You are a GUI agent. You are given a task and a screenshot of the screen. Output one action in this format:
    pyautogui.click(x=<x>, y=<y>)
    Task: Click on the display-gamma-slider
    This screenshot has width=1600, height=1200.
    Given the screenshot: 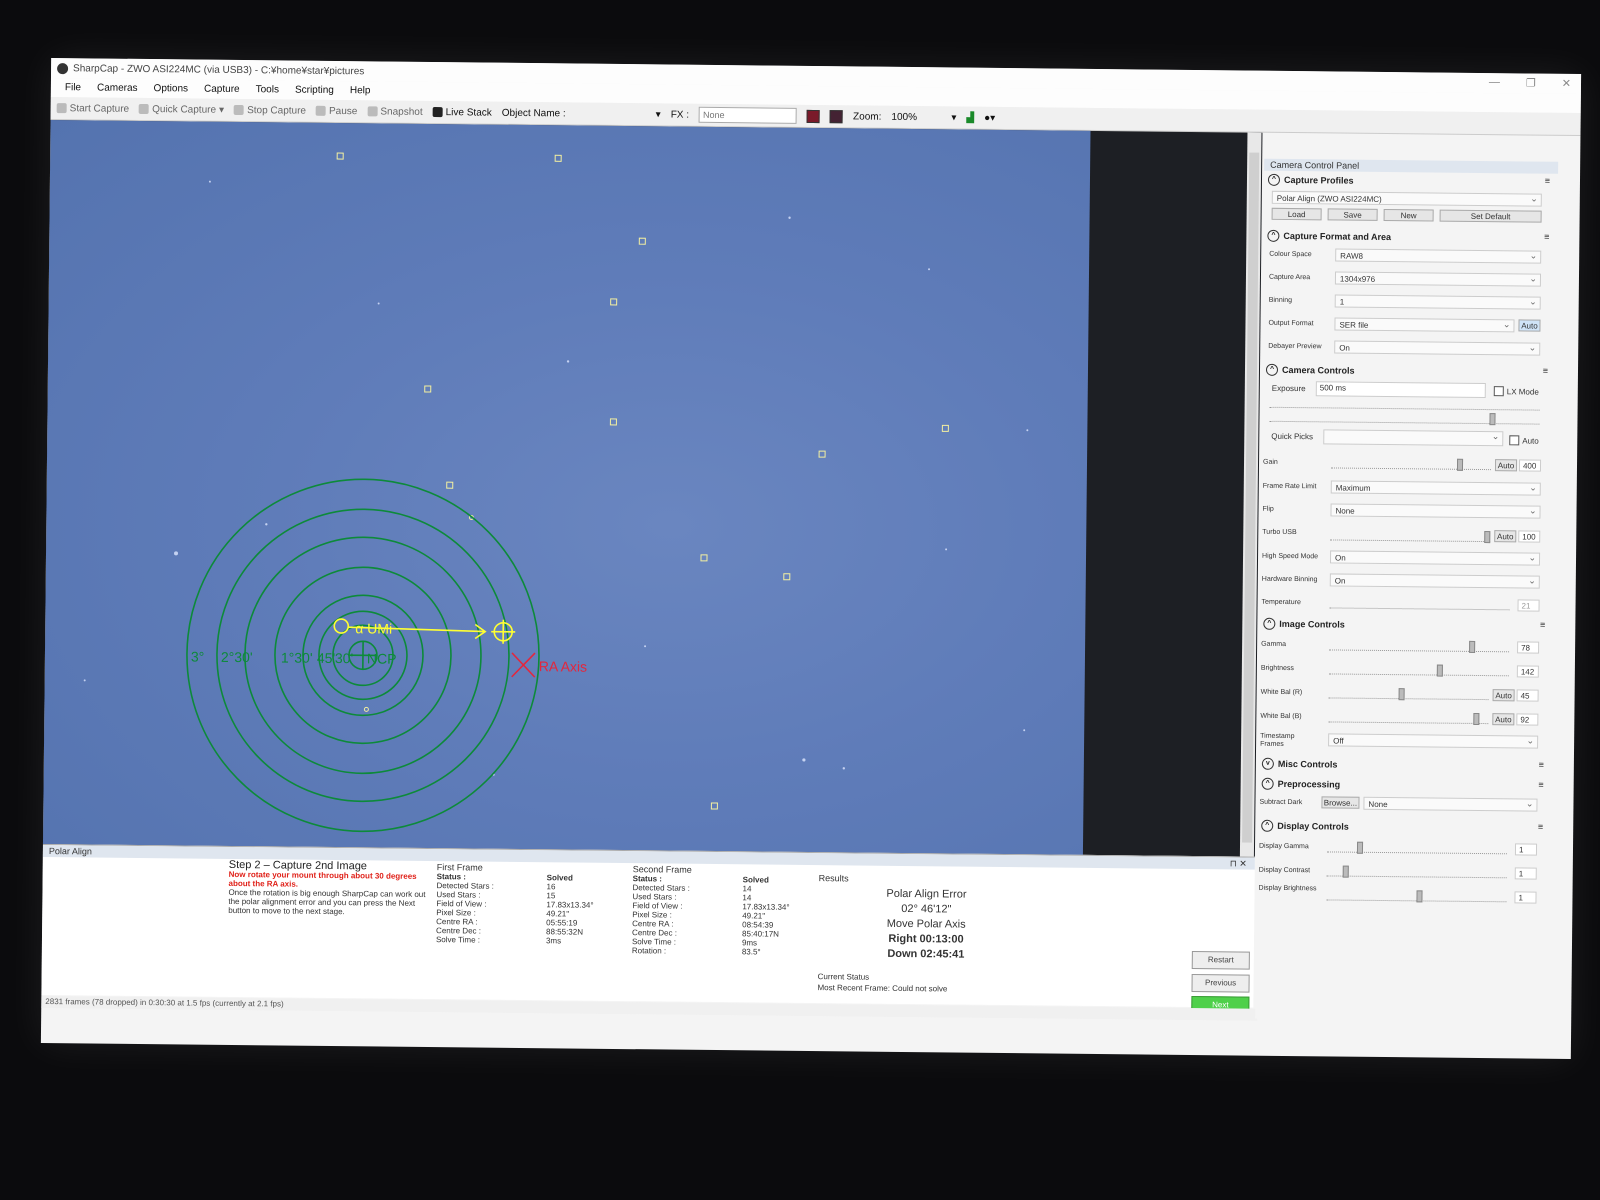 What is the action you would take?
    pyautogui.click(x=1417, y=848)
    